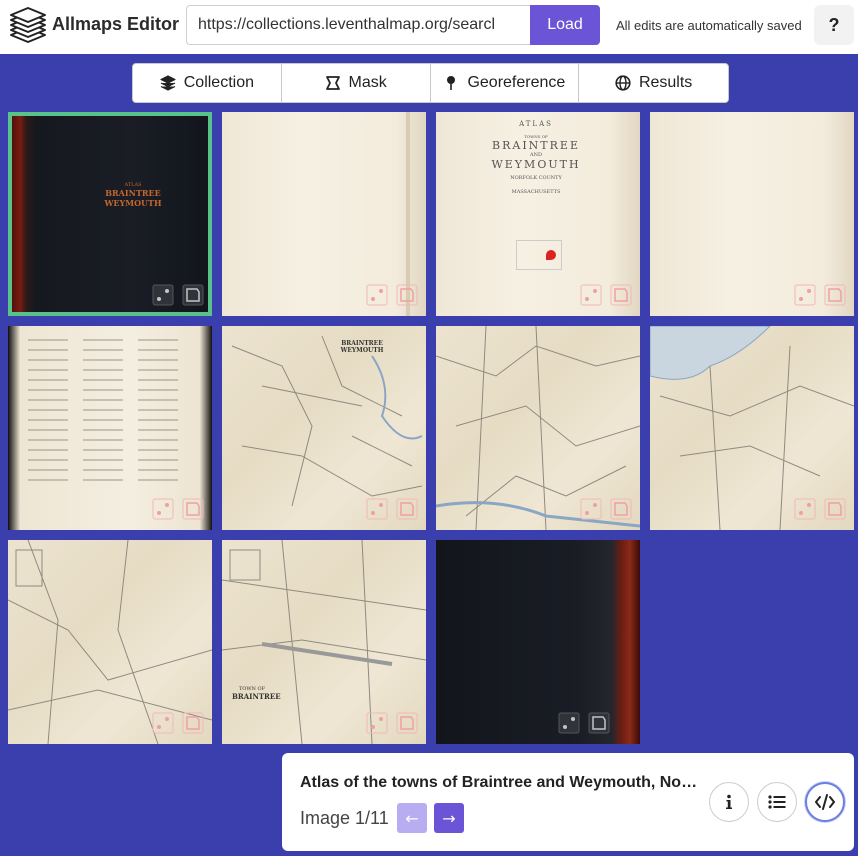 The image size is (858, 856). What do you see at coordinates (516, 82) in the screenshot?
I see `tab-label: Georeference` at bounding box center [516, 82].